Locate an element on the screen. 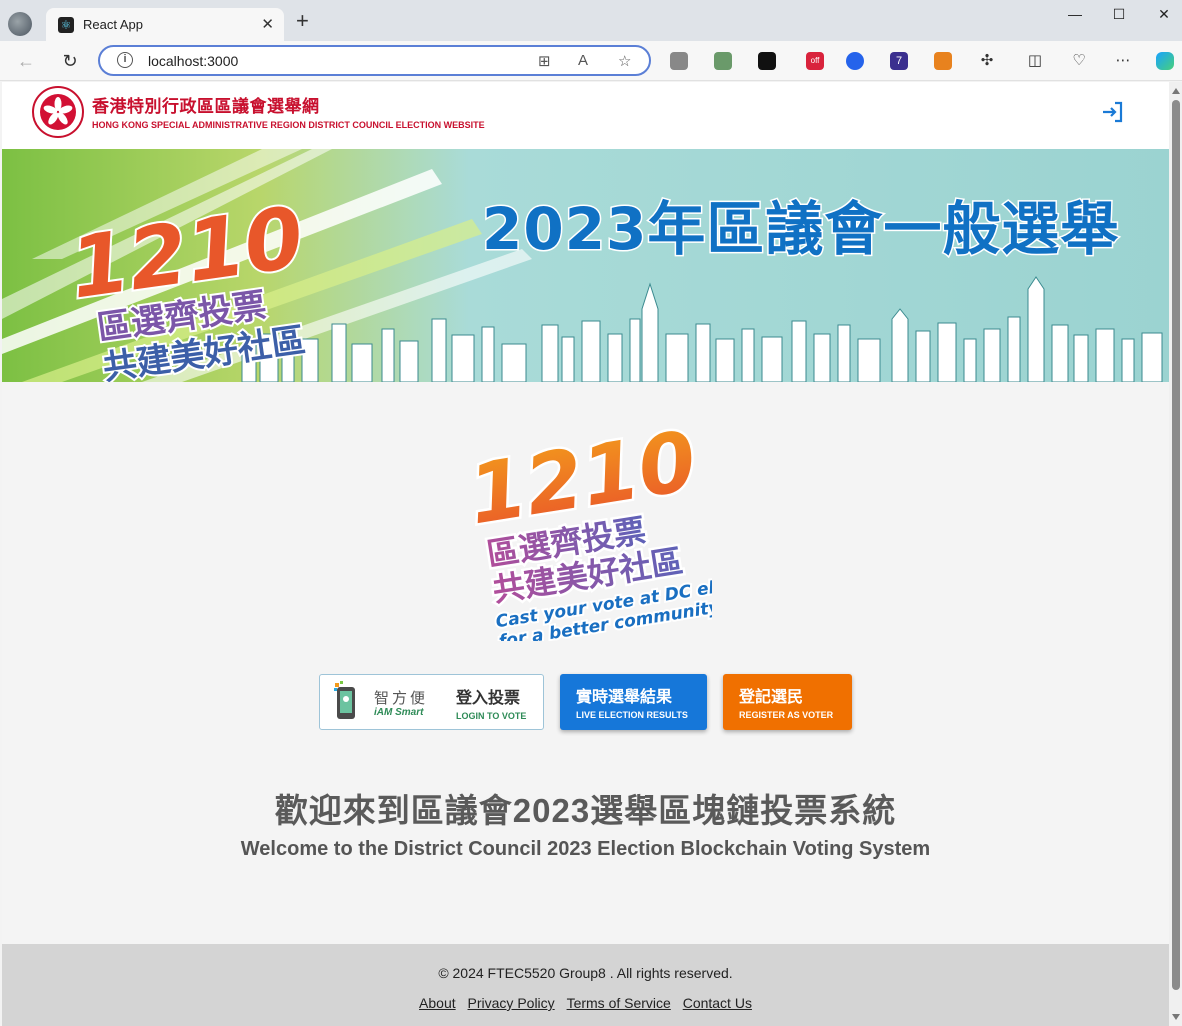  iam-brand-zh: 智方便 is located at coordinates (401, 698).